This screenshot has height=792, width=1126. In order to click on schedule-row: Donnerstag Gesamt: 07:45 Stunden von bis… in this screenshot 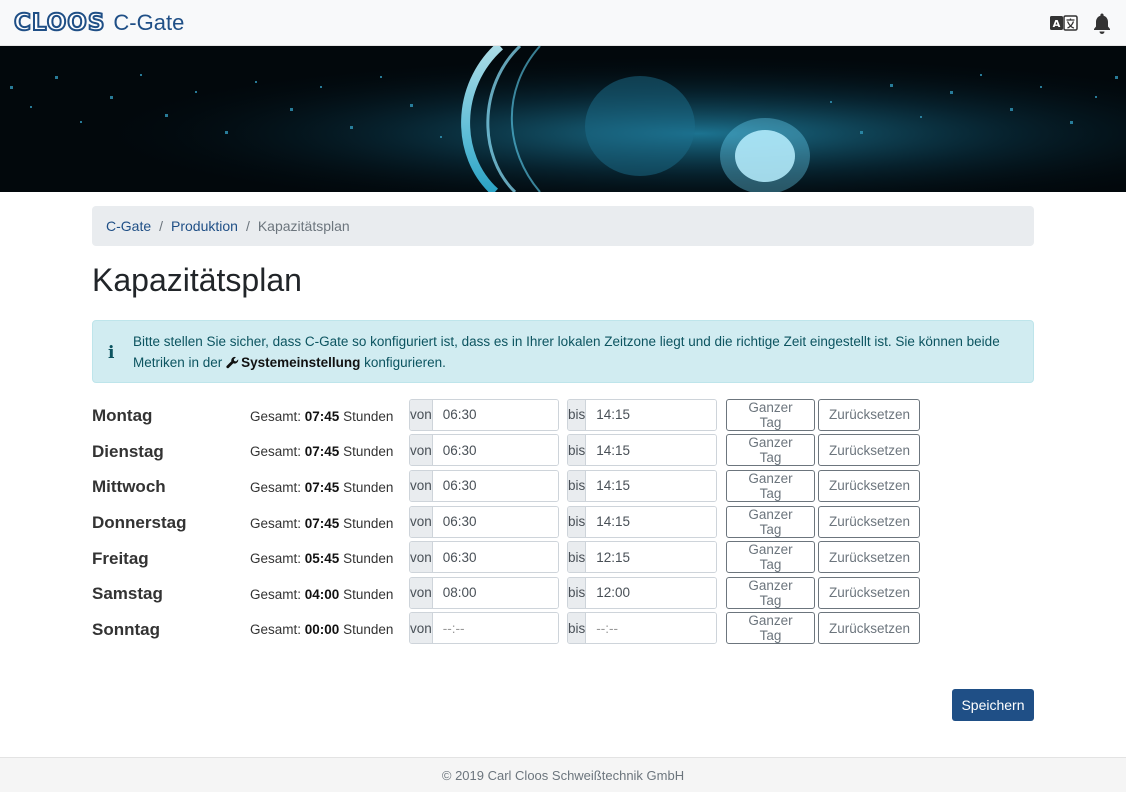, I will do `click(563, 522)`.